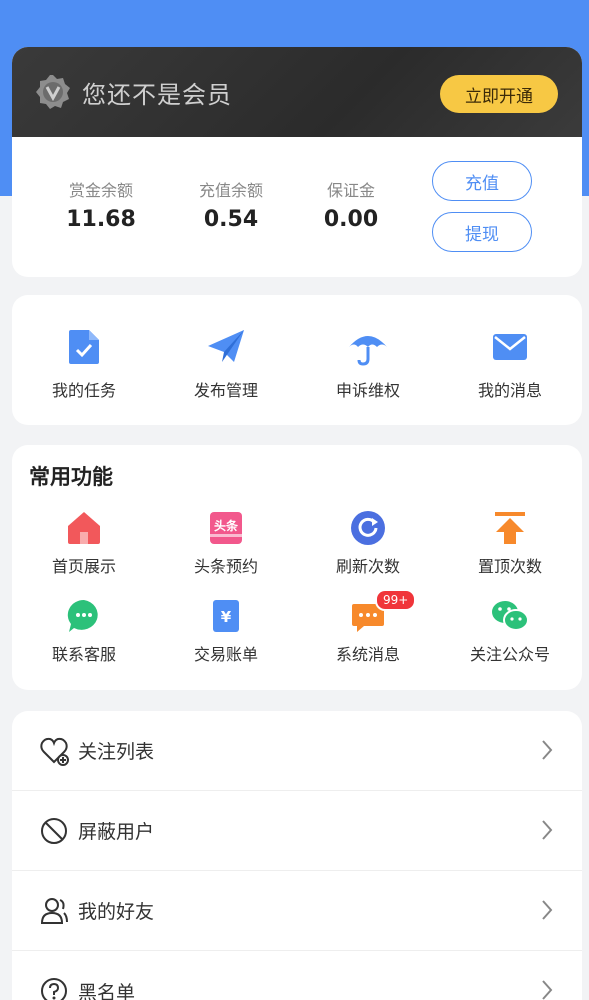 This screenshot has width=589, height=1000. I want to click on vip-badge-icon, so click(53, 92).